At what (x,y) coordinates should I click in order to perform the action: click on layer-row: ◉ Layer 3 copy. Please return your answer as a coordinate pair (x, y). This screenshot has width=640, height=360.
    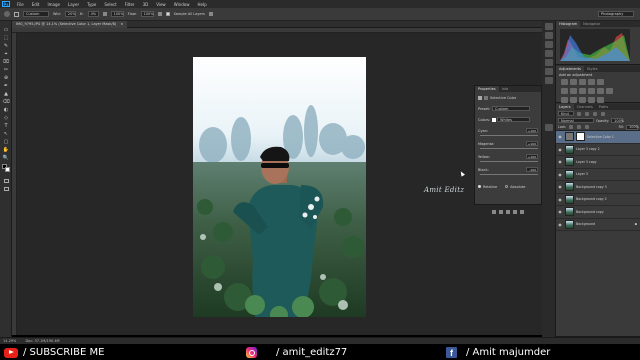
    Looking at the image, I should click on (598, 162).